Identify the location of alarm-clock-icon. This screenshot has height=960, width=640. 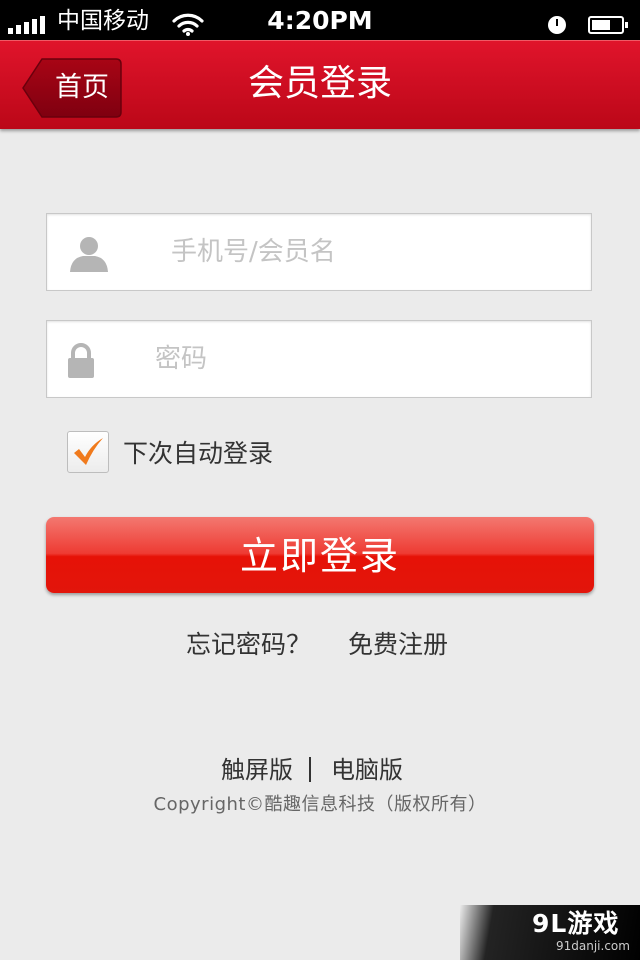
(557, 25).